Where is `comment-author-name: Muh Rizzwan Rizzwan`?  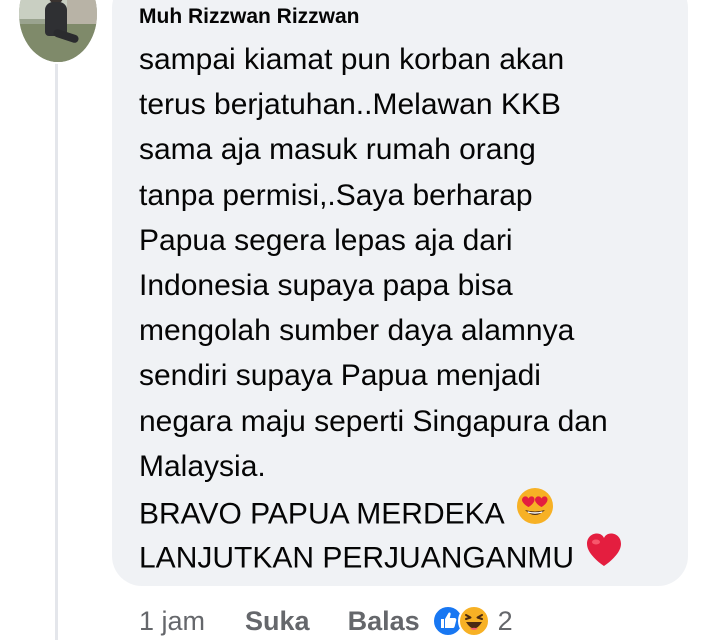
comment-author-name: Muh Rizzwan Rizzwan is located at coordinates (249, 17).